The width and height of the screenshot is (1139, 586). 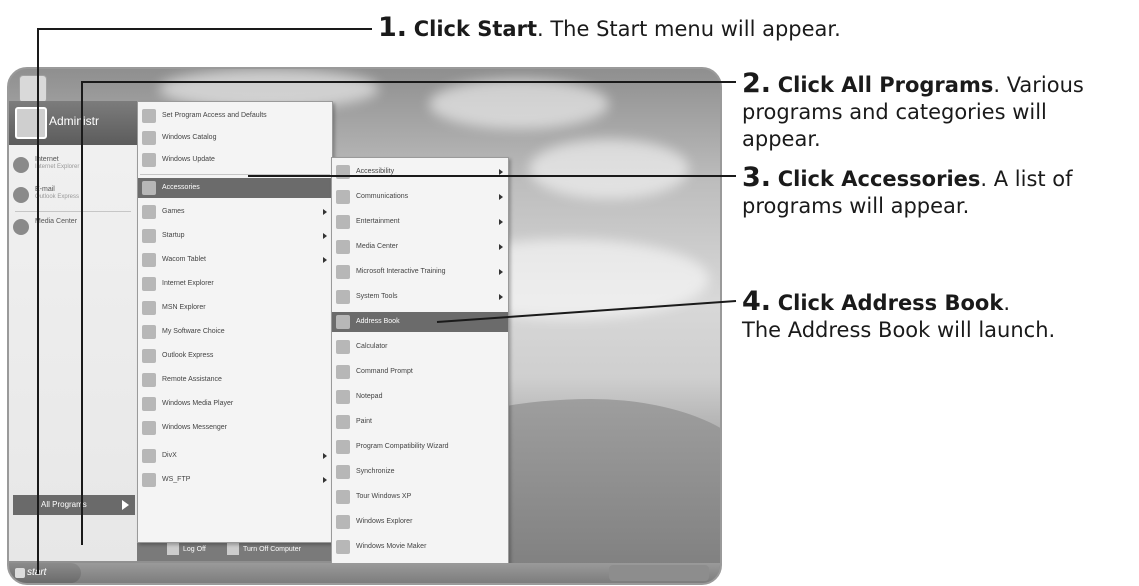 What do you see at coordinates (1038, 85) in the screenshot?
I see `step-text: . Various` at bounding box center [1038, 85].